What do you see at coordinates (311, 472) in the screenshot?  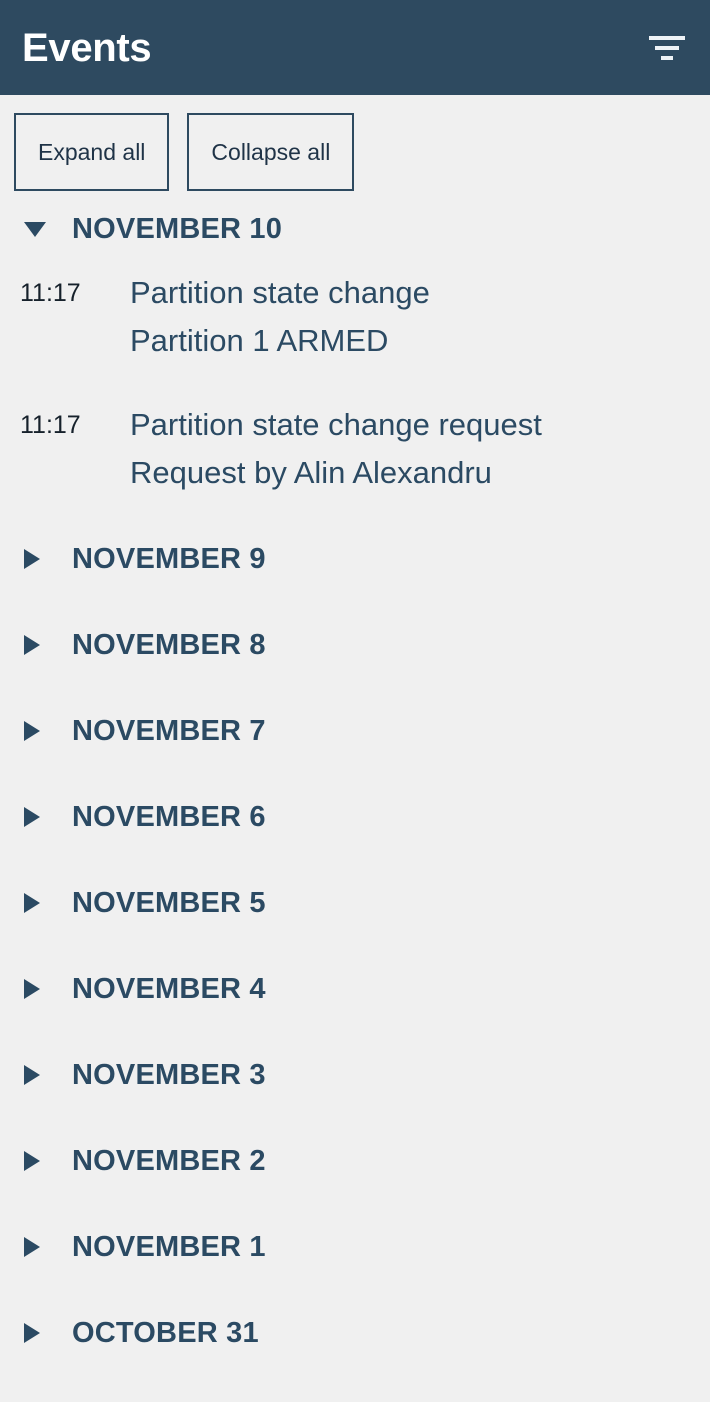 I see `event-detail: Request by Alin Alexandru` at bounding box center [311, 472].